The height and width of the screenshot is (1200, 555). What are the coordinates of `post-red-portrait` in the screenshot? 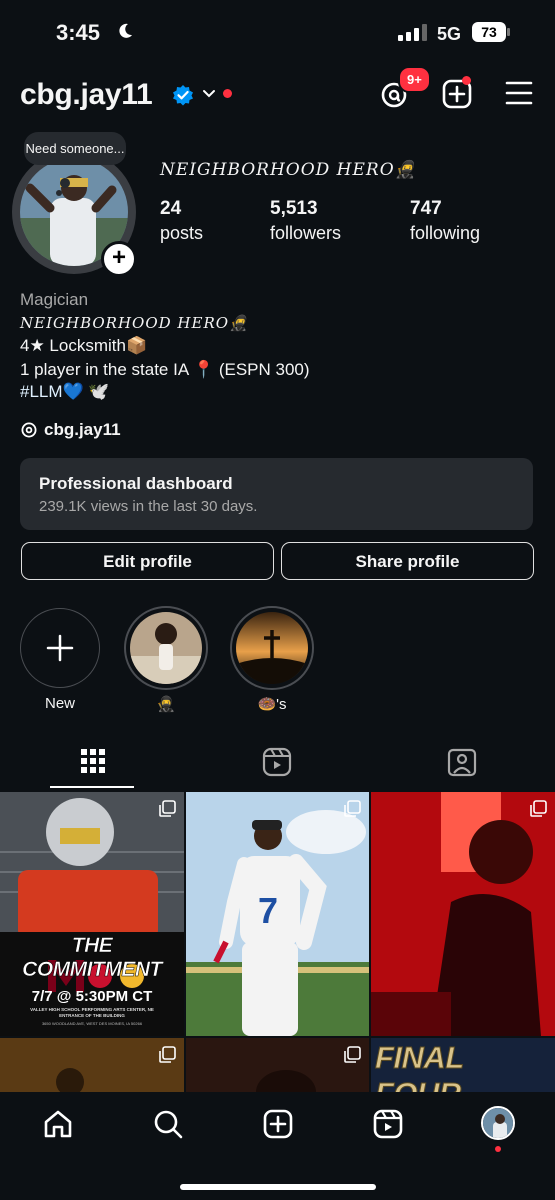 It's located at (463, 914).